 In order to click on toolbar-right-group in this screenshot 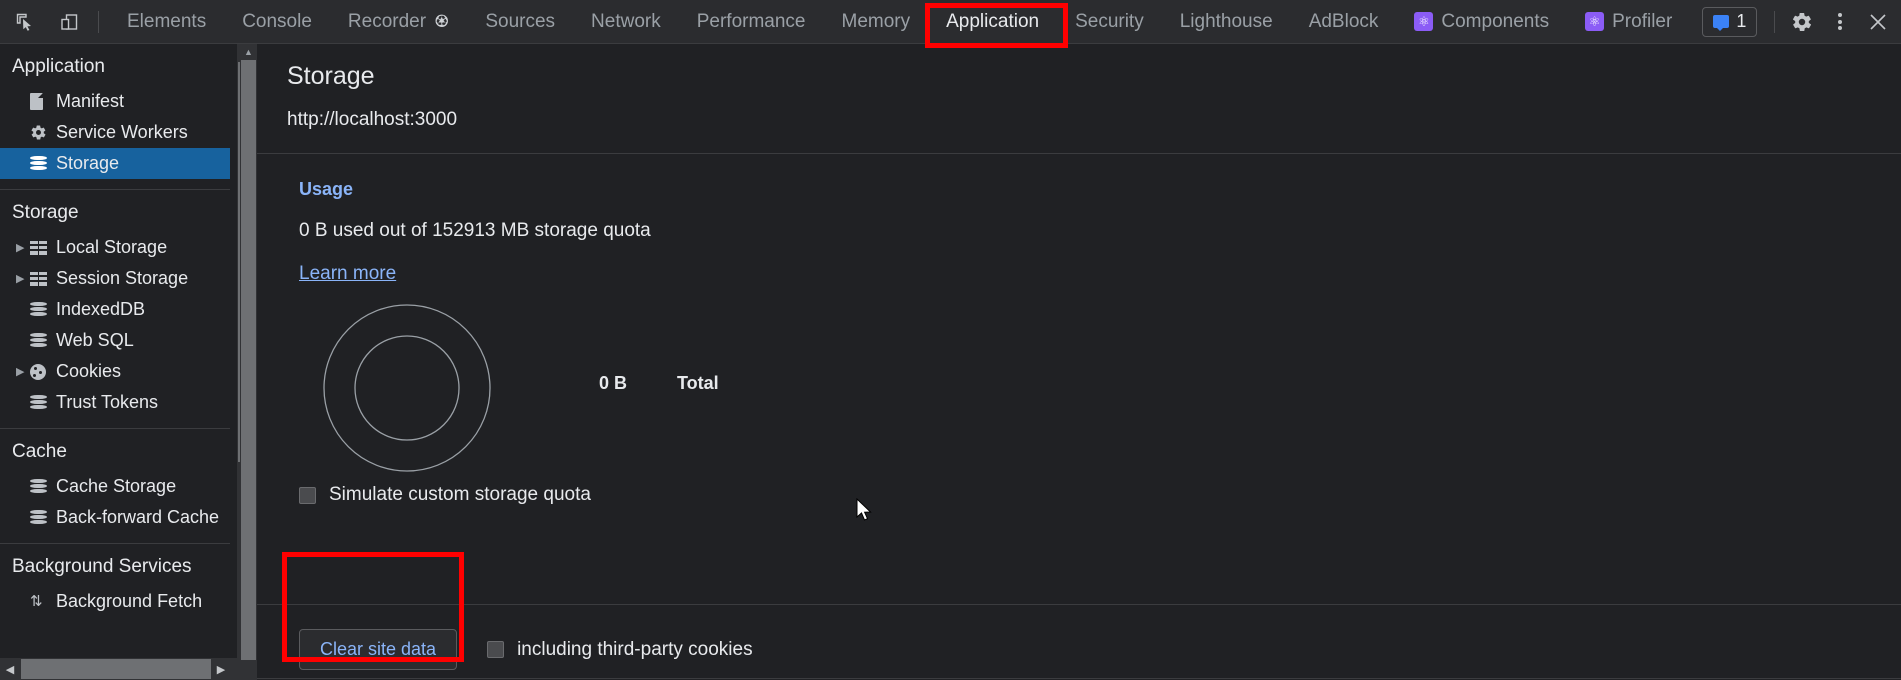, I will do `click(1833, 22)`.